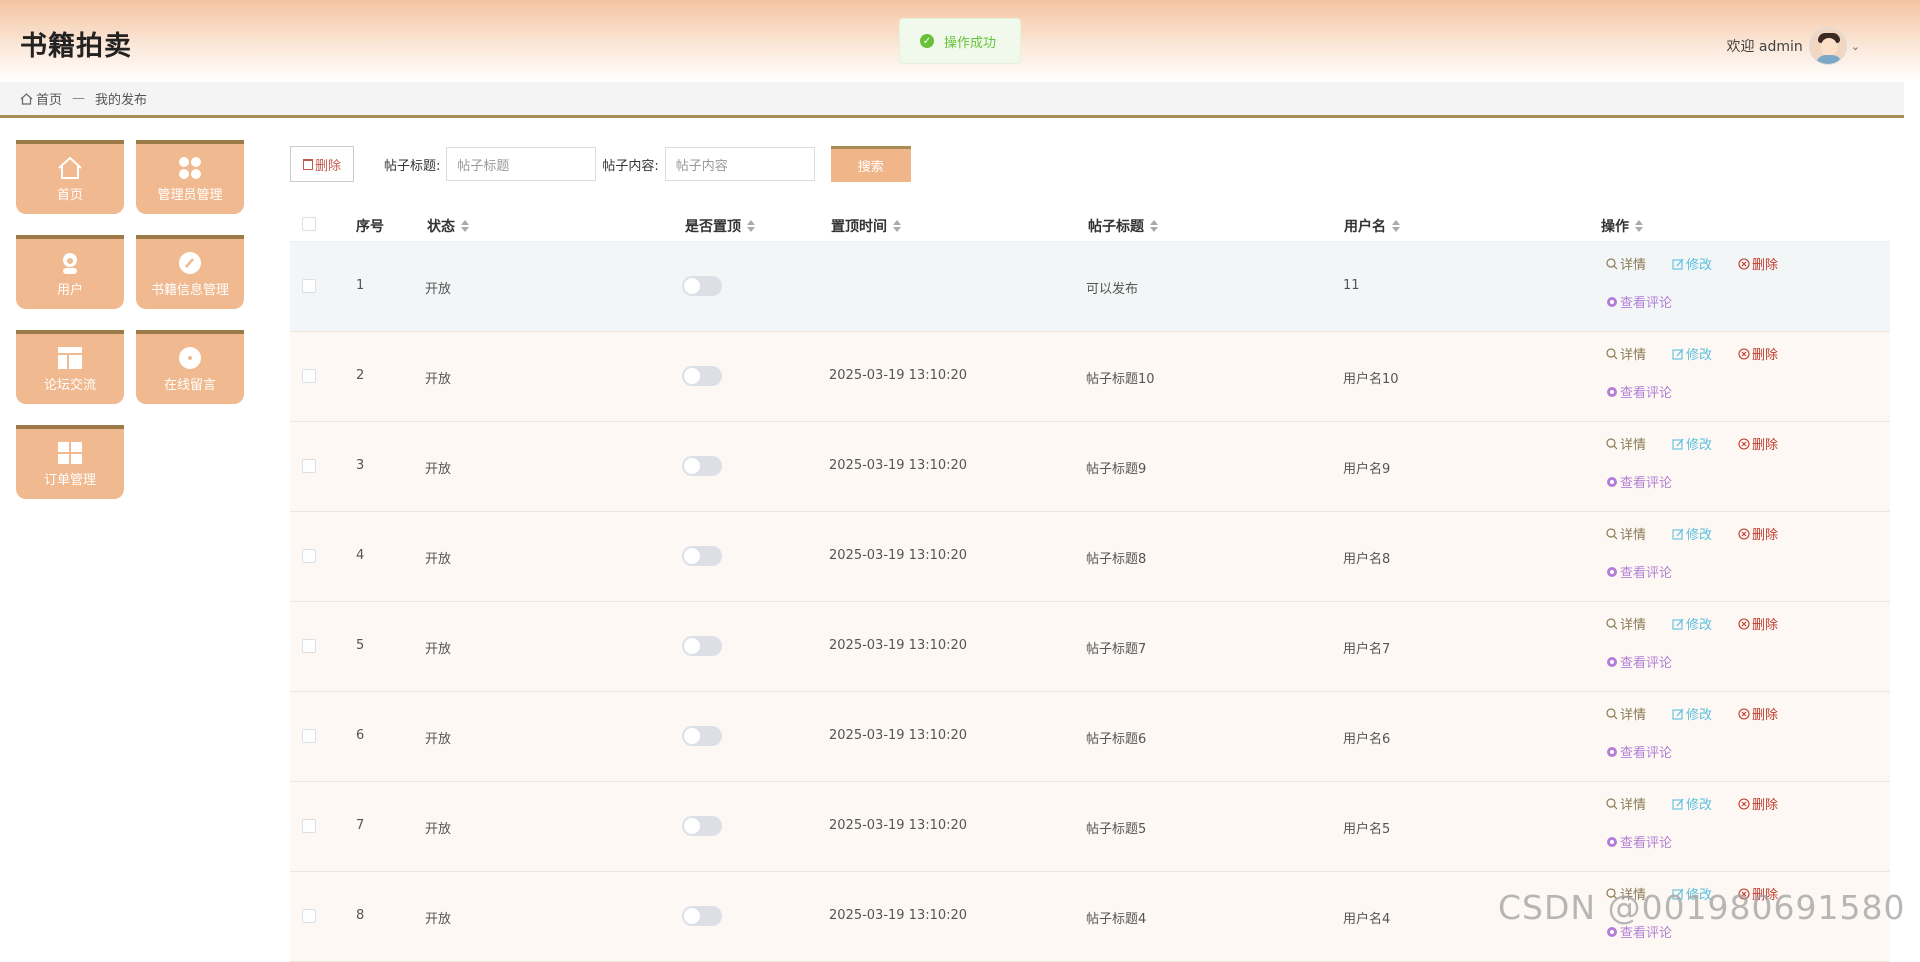  I want to click on check-circle-icon: ✓, so click(927, 41).